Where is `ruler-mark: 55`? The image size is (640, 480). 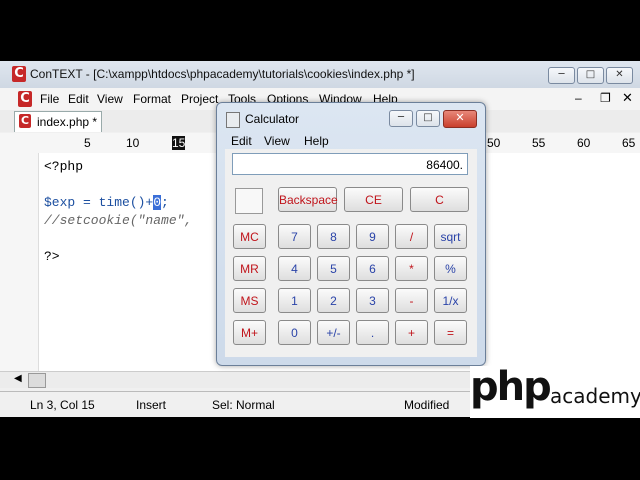 ruler-mark: 55 is located at coordinates (539, 143).